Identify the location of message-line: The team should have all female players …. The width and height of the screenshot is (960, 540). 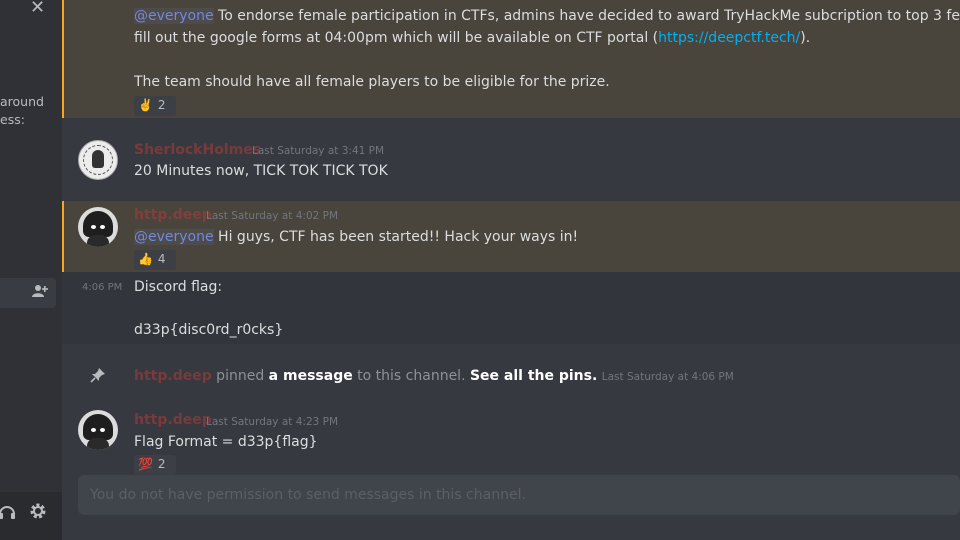
(372, 82).